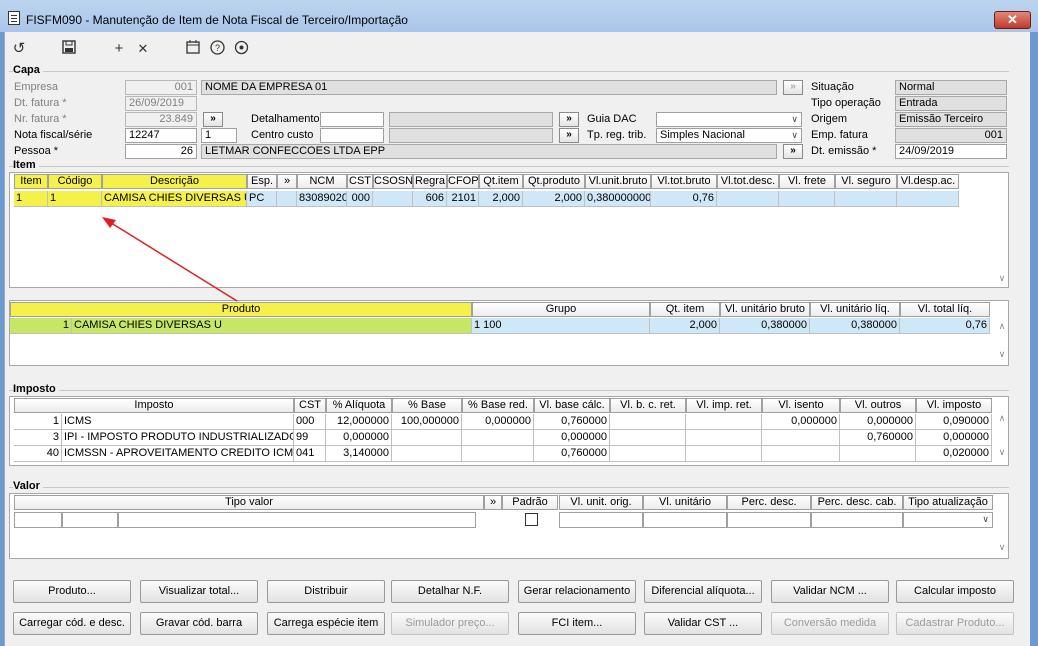 The image size is (1038, 646). What do you see at coordinates (119, 49) in the screenshot?
I see `add-icon: +` at bounding box center [119, 49].